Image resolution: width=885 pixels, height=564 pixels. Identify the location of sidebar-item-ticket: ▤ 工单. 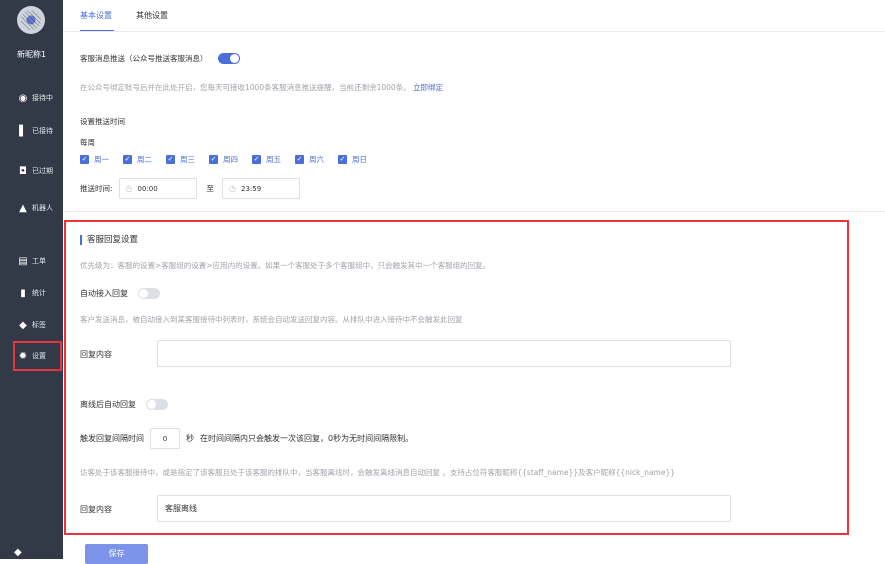
(31, 261).